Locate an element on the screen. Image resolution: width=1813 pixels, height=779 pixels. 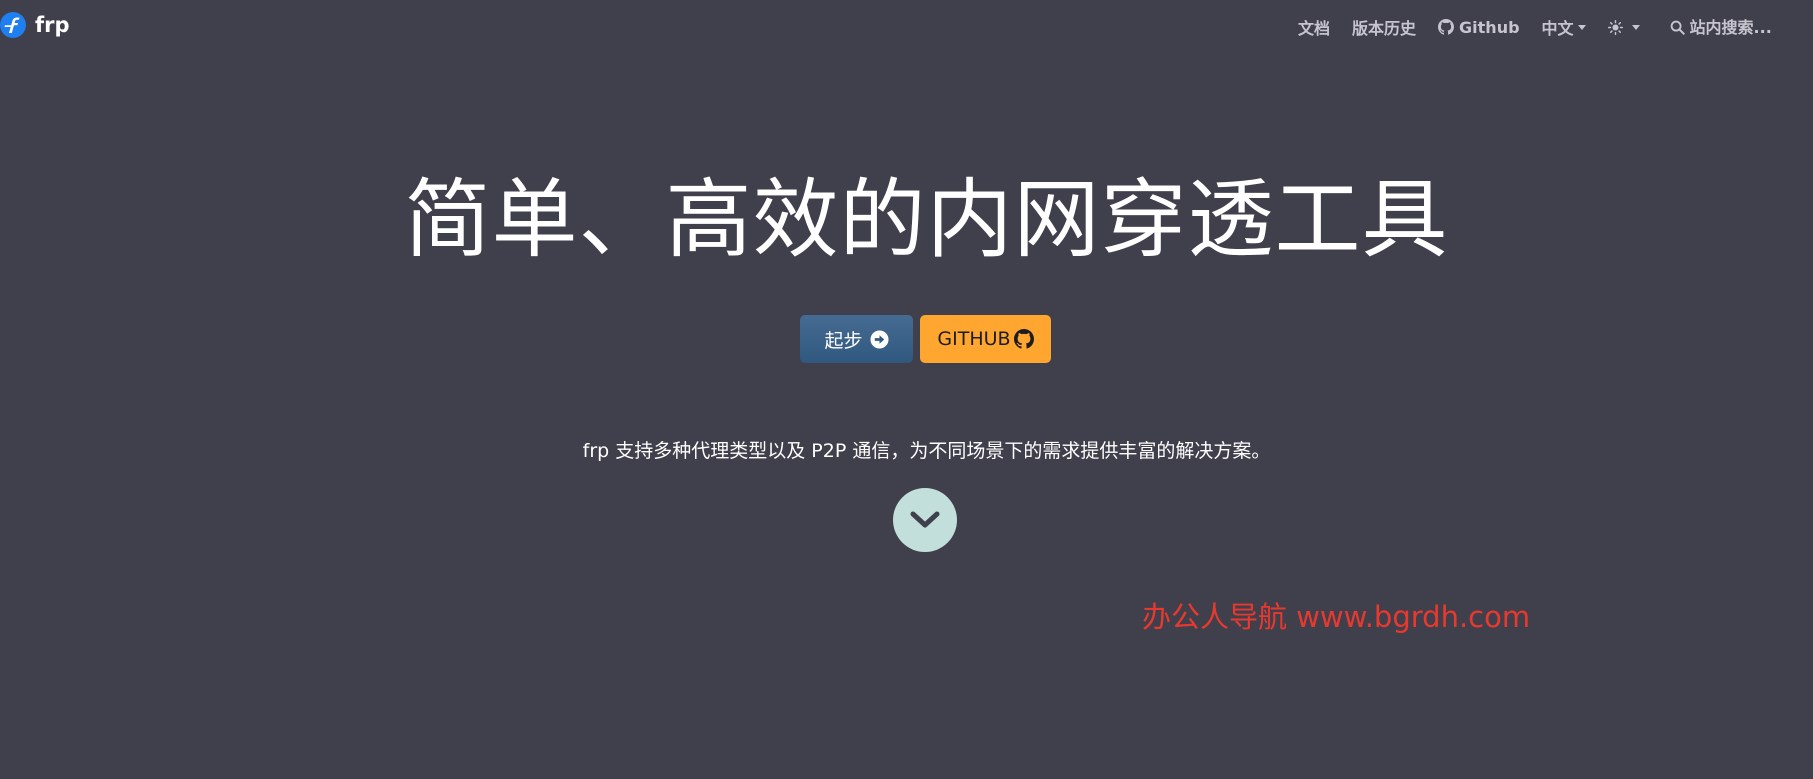
search-icon is located at coordinates (1677, 27).